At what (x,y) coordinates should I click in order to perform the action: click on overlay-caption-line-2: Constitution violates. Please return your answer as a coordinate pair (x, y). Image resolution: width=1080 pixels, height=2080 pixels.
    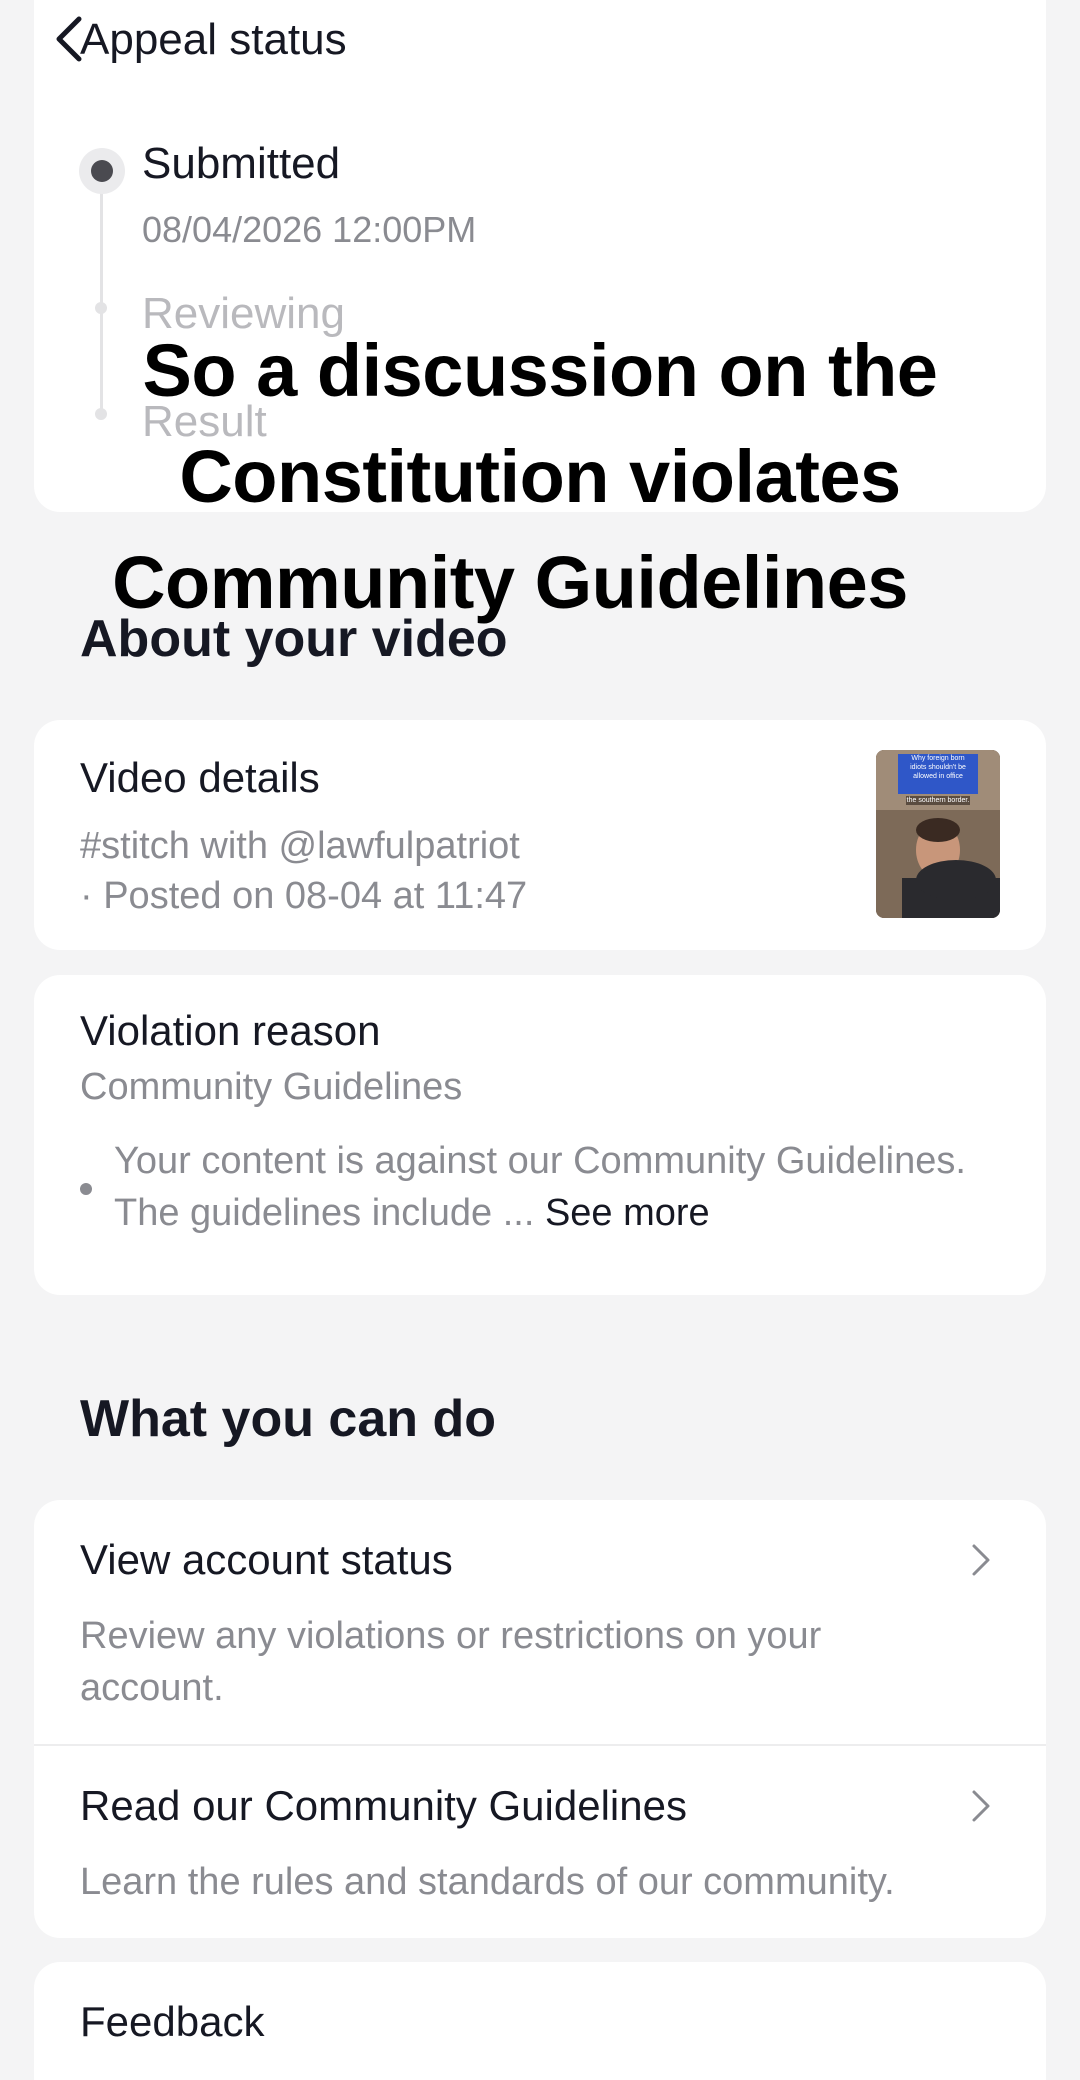
    Looking at the image, I should click on (540, 476).